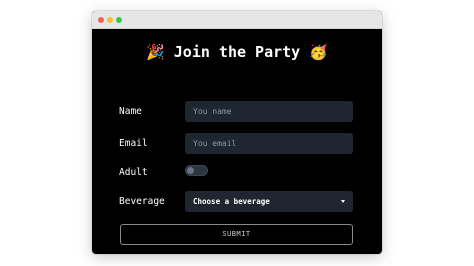 The height and width of the screenshot is (266, 474). Describe the element at coordinates (130, 111) in the screenshot. I see `name-label: Name` at that location.